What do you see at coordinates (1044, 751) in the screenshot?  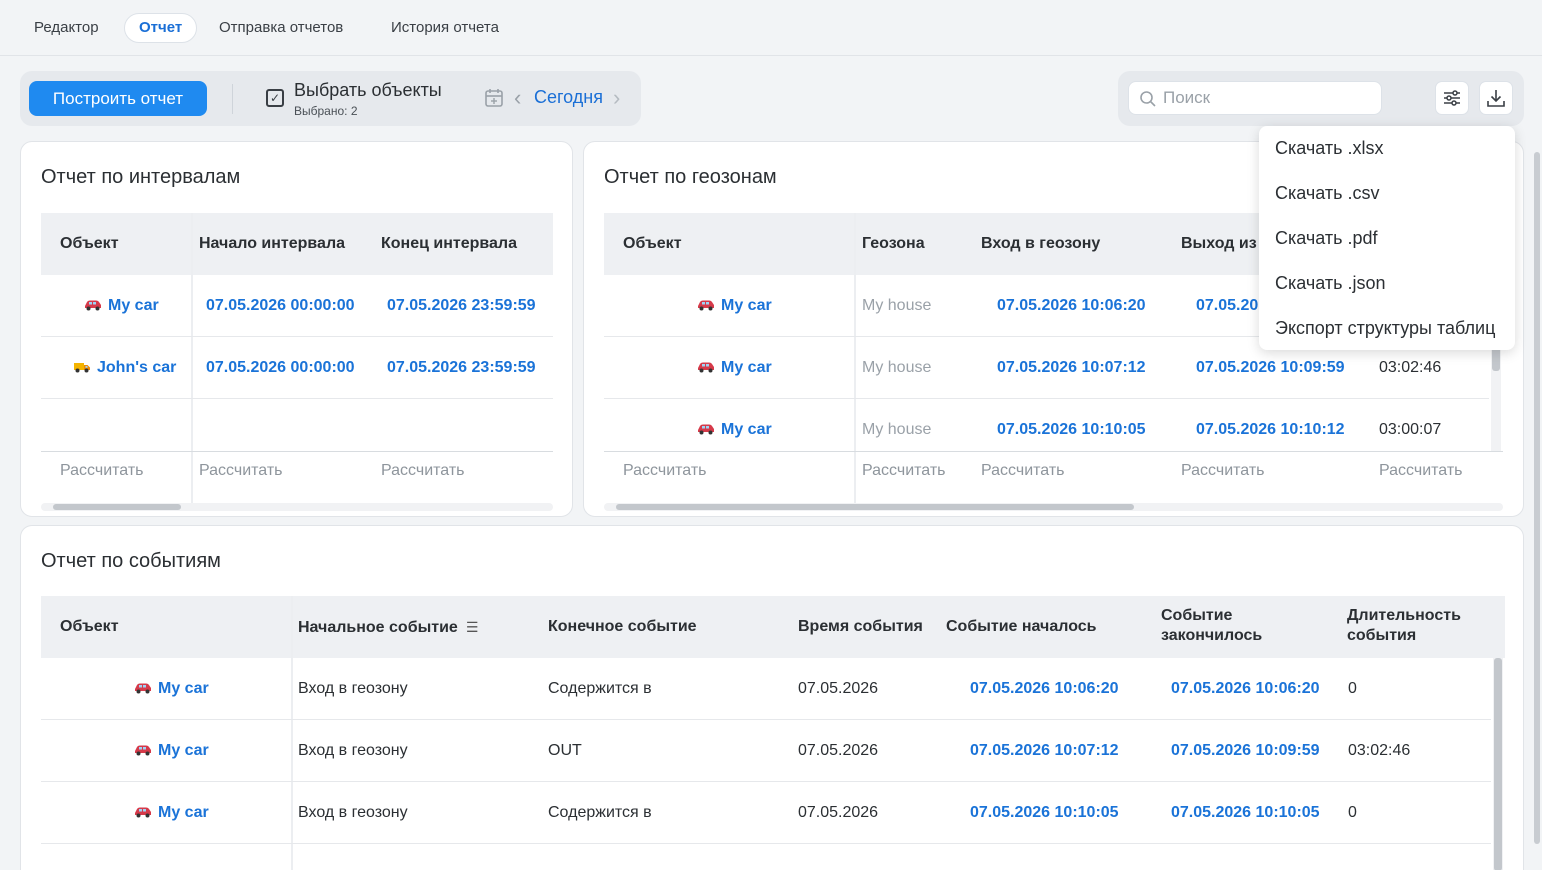 I see `event-began-link: 07.05.2026 10:07:12` at bounding box center [1044, 751].